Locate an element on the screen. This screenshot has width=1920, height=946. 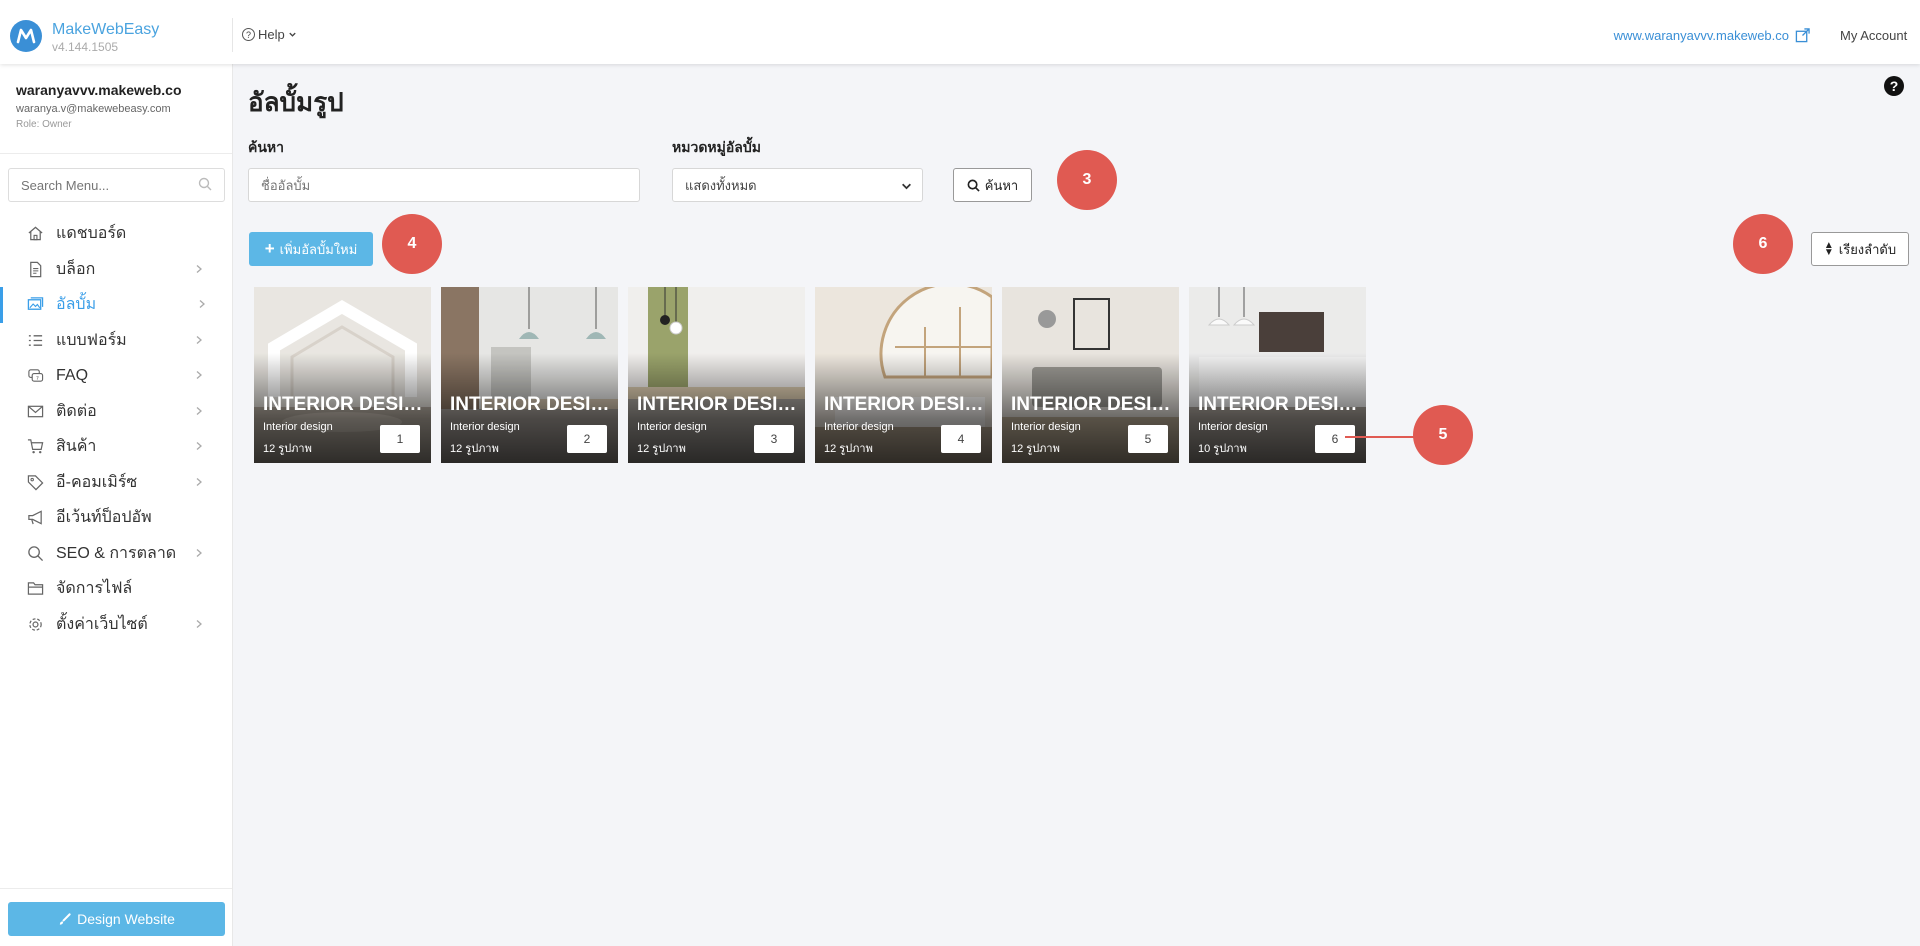
add-album-button: + เพิ่มอัลบั้มใหม่ is located at coordinates (311, 249).